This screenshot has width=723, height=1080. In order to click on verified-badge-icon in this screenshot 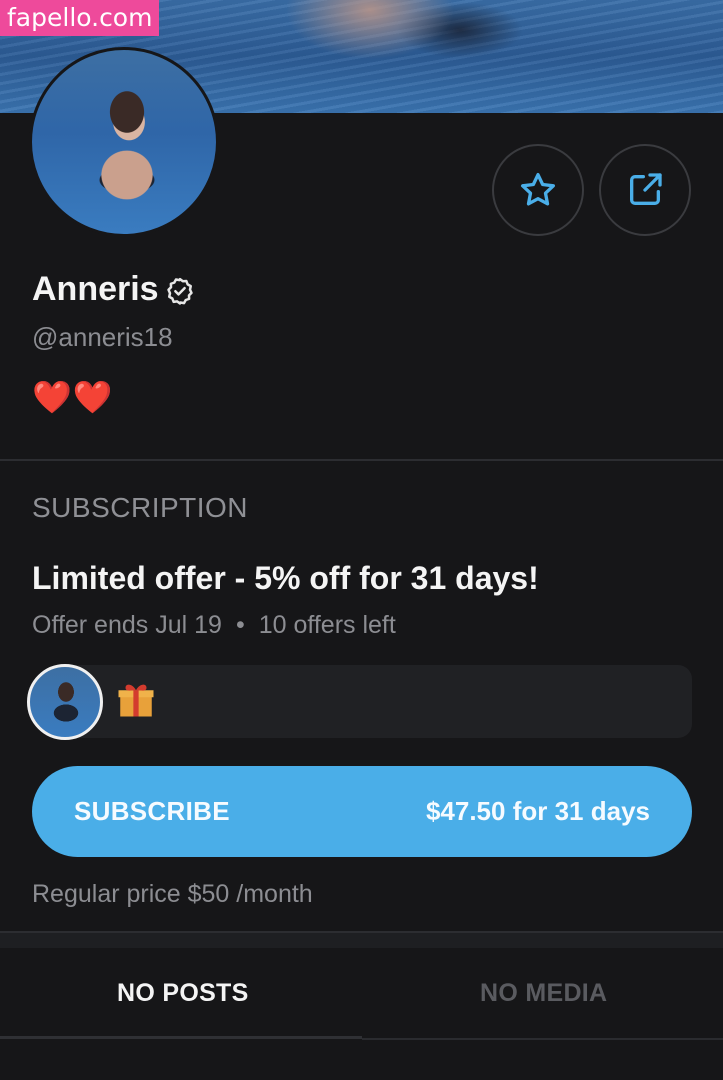, I will do `click(180, 291)`.